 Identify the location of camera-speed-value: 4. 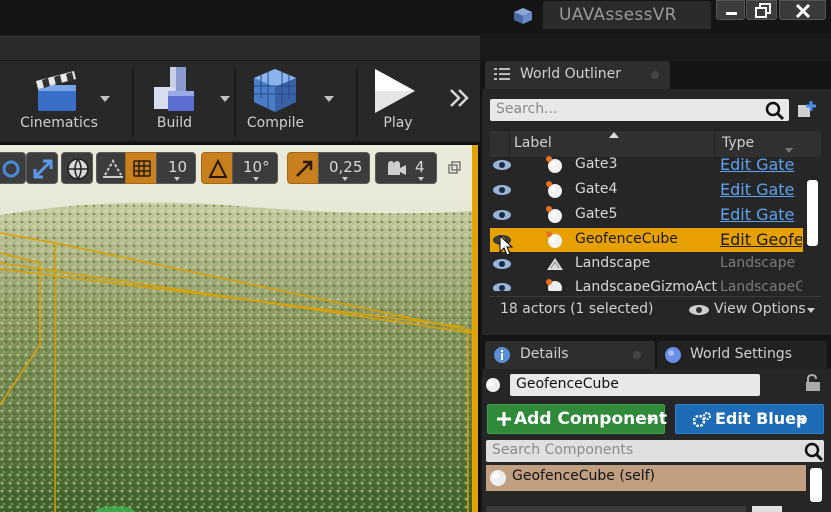
(420, 167).